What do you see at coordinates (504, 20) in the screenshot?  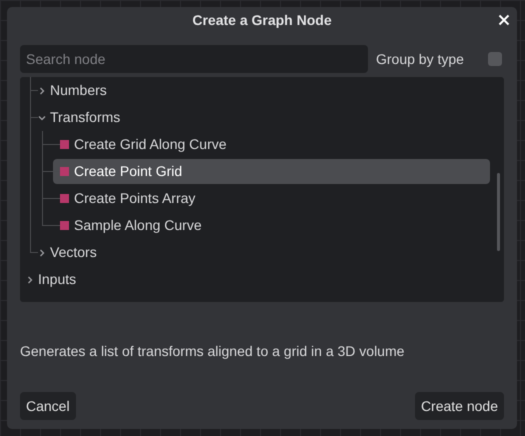 I see `close-icon` at bounding box center [504, 20].